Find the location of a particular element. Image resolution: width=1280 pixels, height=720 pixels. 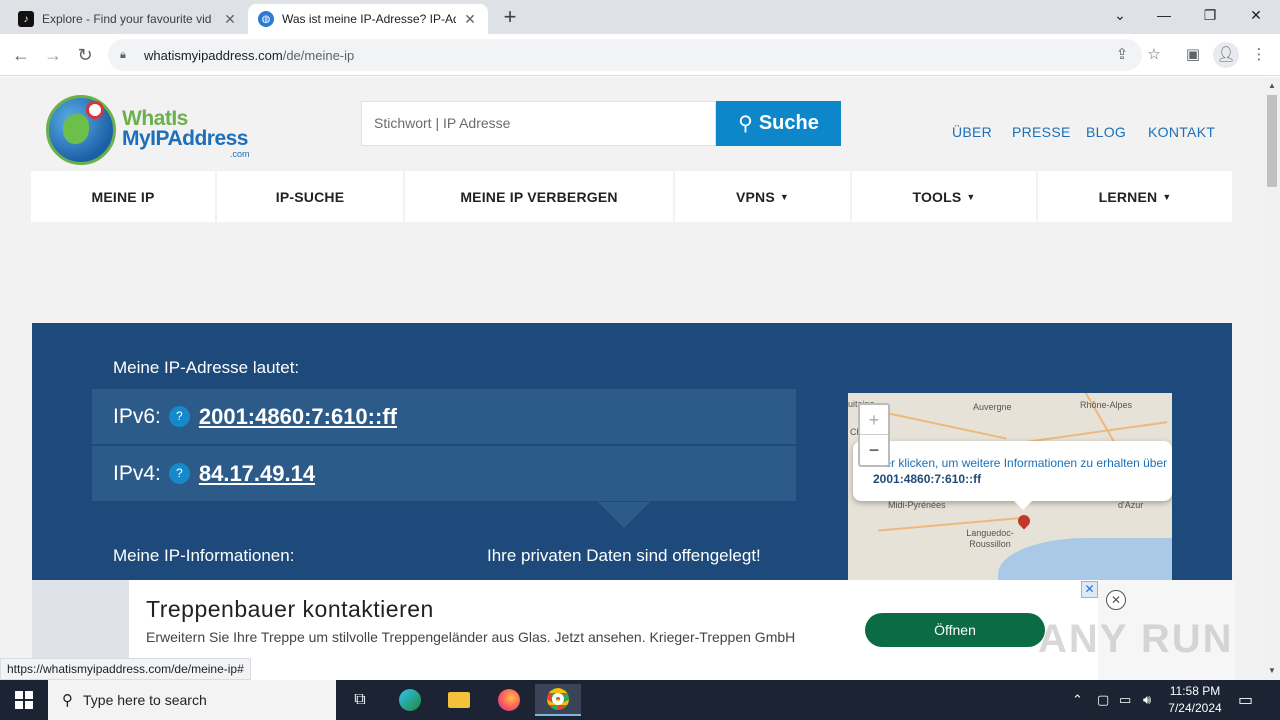

tab-title: Explore - Find your favourite vid is located at coordinates (127, 19).